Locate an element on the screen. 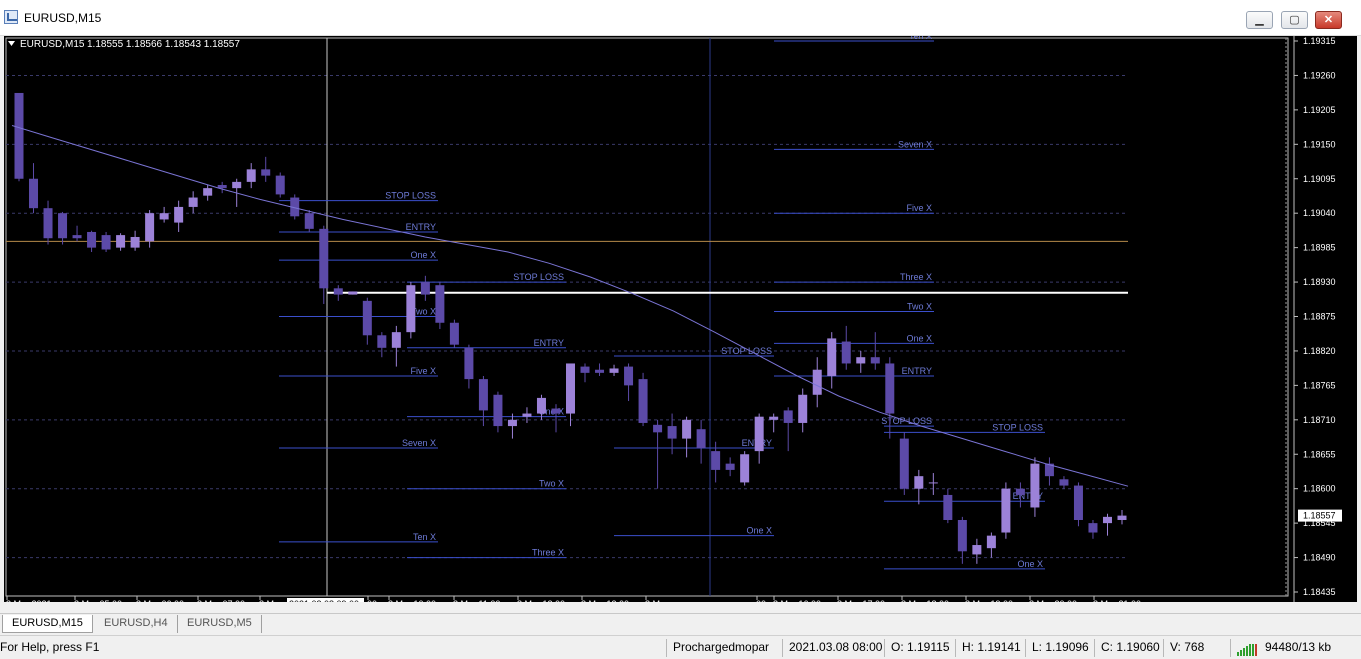 The height and width of the screenshot is (659, 1361). status-open: O: 1.19115 is located at coordinates (920, 647).